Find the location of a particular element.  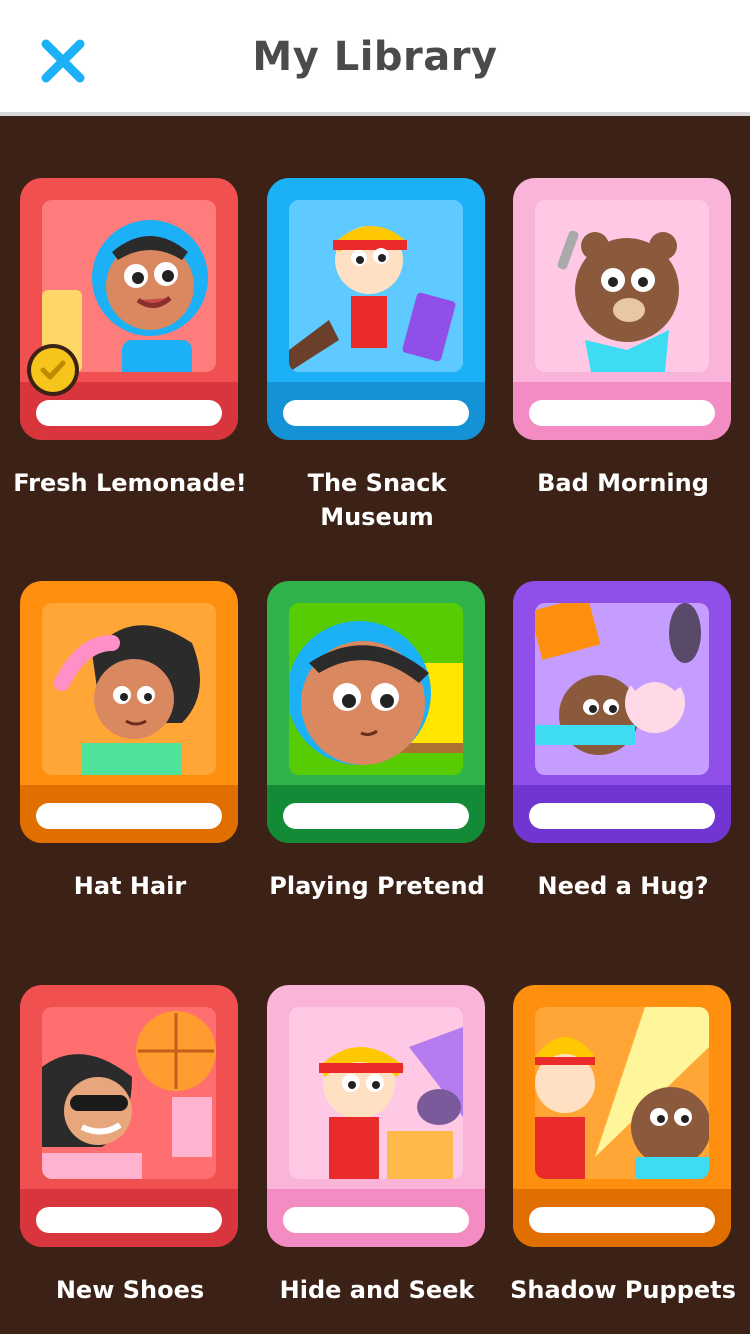

book-title: Playing Pretend is located at coordinates (377, 886).